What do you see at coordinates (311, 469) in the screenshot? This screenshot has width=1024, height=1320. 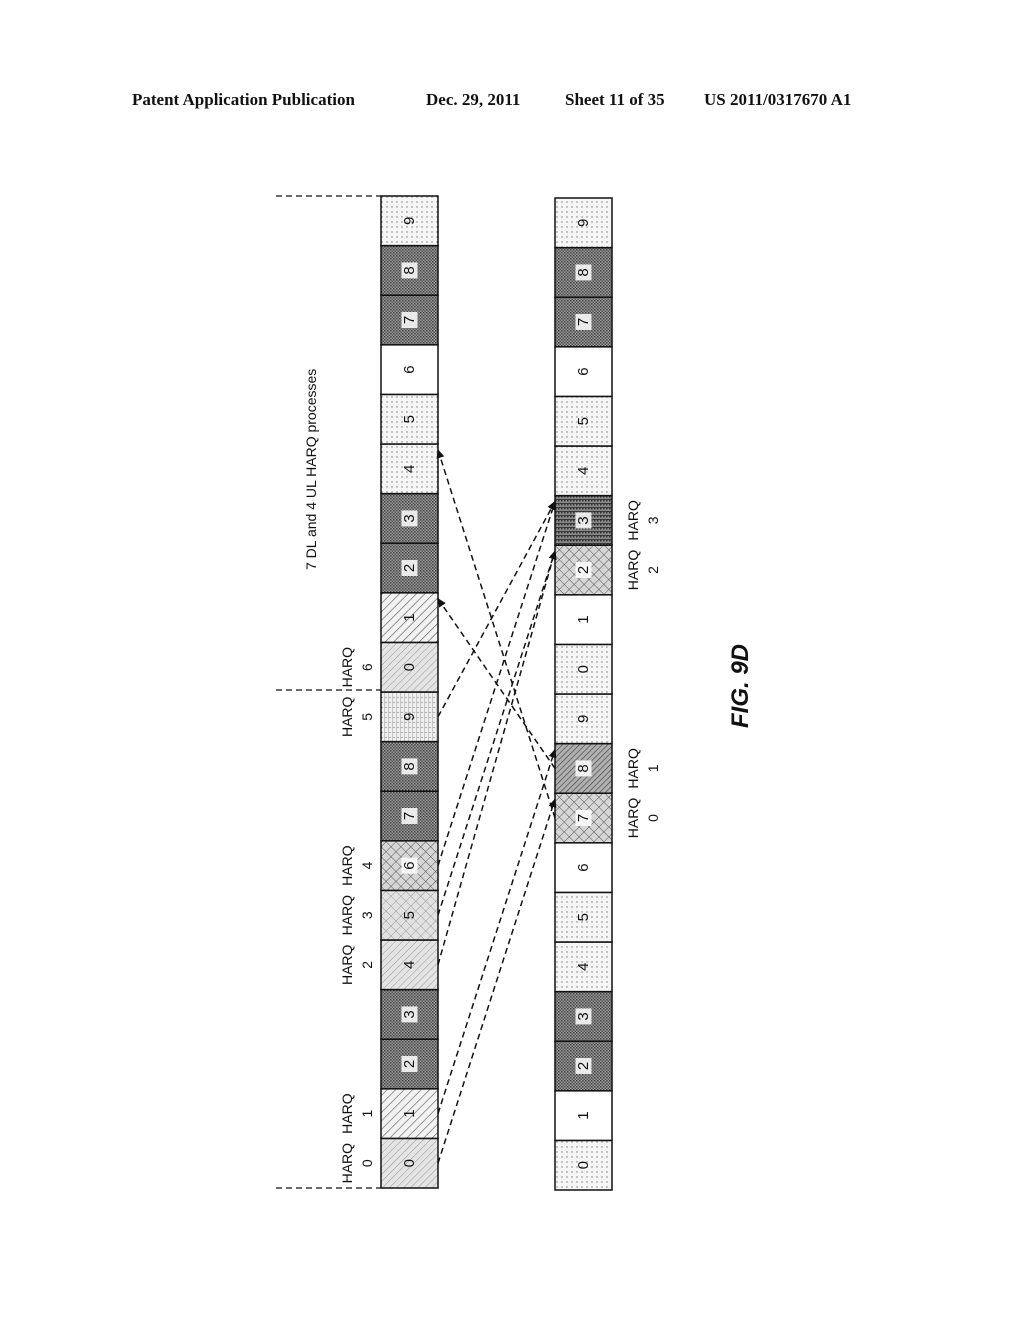 I see `figure-title: 7 DL and 4 UL HARQ processes` at bounding box center [311, 469].